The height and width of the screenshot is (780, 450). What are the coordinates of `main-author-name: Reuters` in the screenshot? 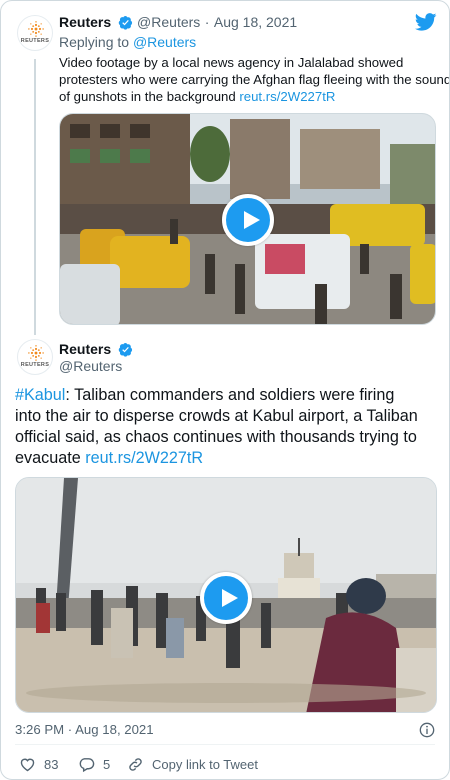 It's located at (85, 349).